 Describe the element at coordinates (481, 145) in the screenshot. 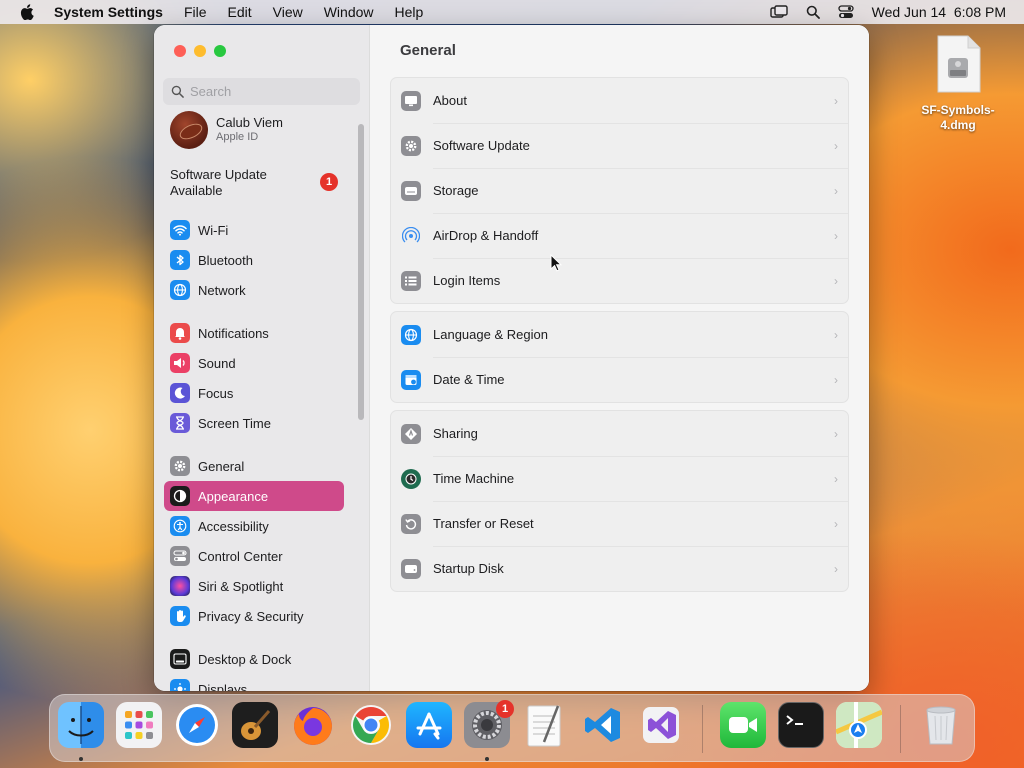

I see `row-label: Software Update` at that location.